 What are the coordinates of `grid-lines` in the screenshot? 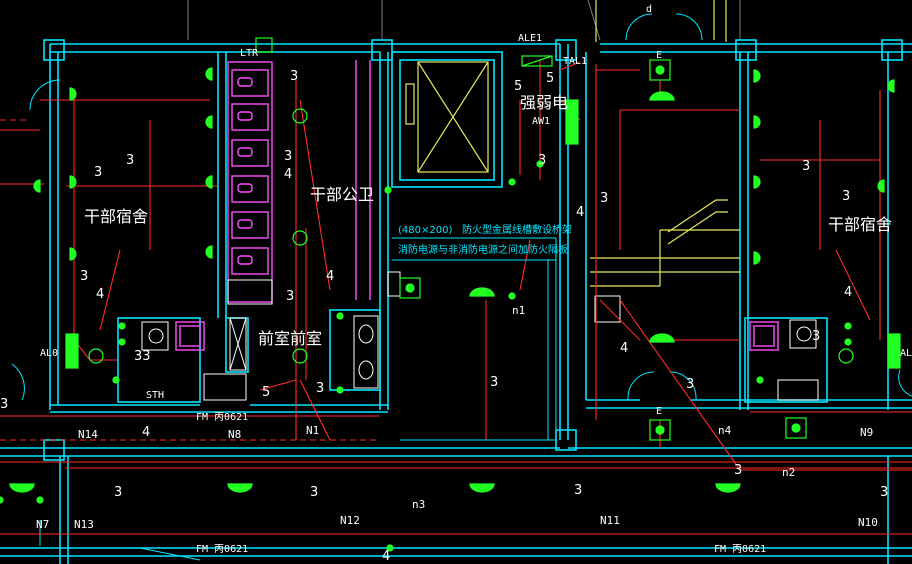 It's located at (464, 20).